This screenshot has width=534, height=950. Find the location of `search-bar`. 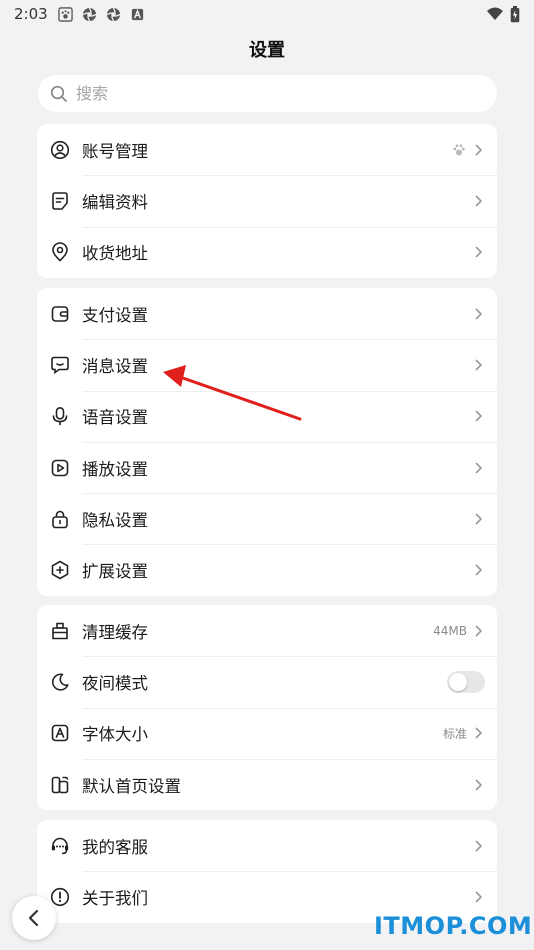

search-bar is located at coordinates (267, 93).